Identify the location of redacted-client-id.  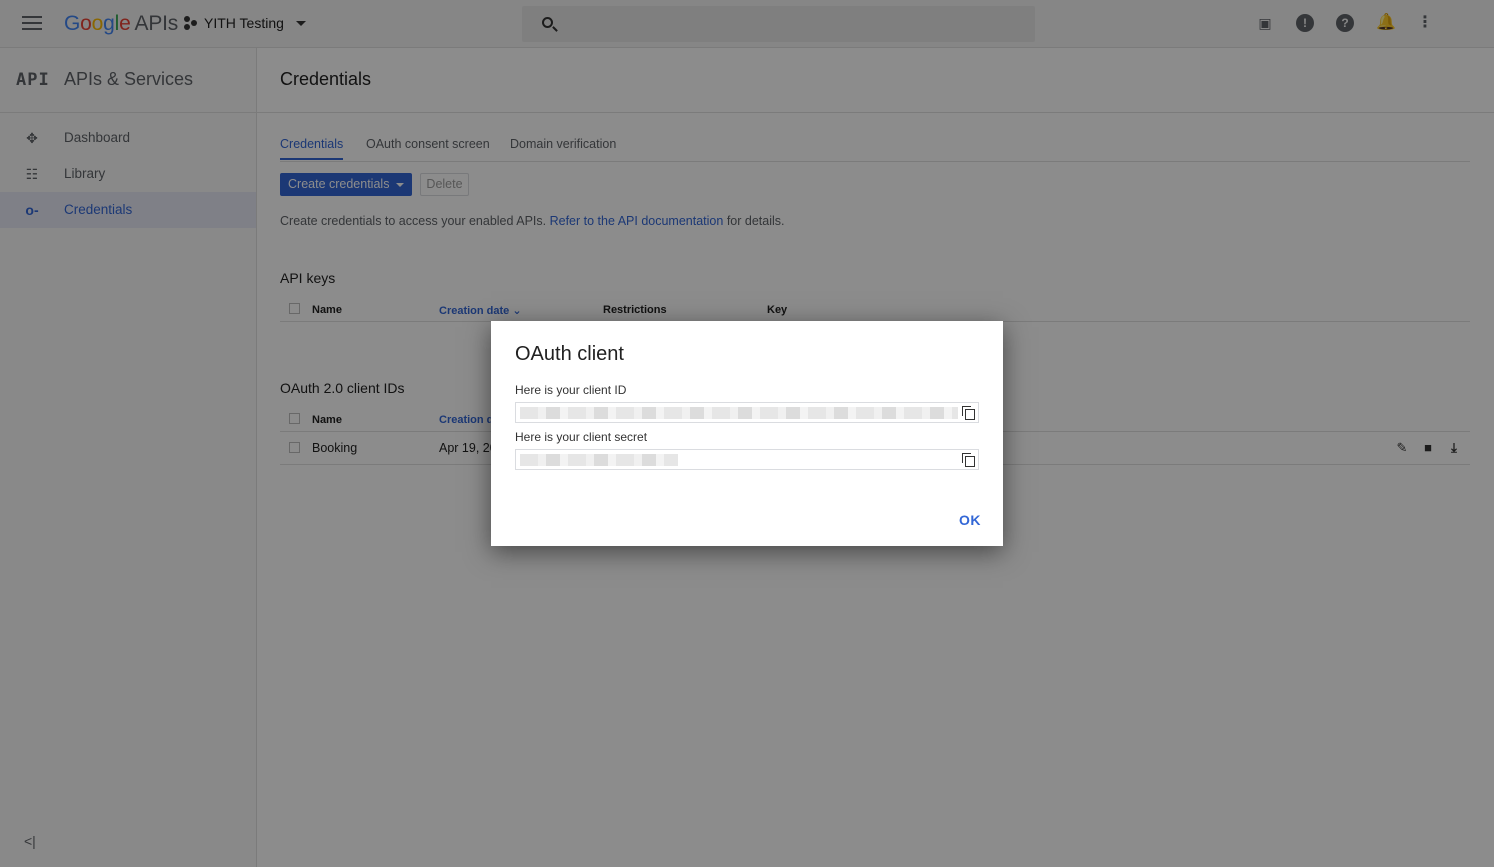
(739, 413).